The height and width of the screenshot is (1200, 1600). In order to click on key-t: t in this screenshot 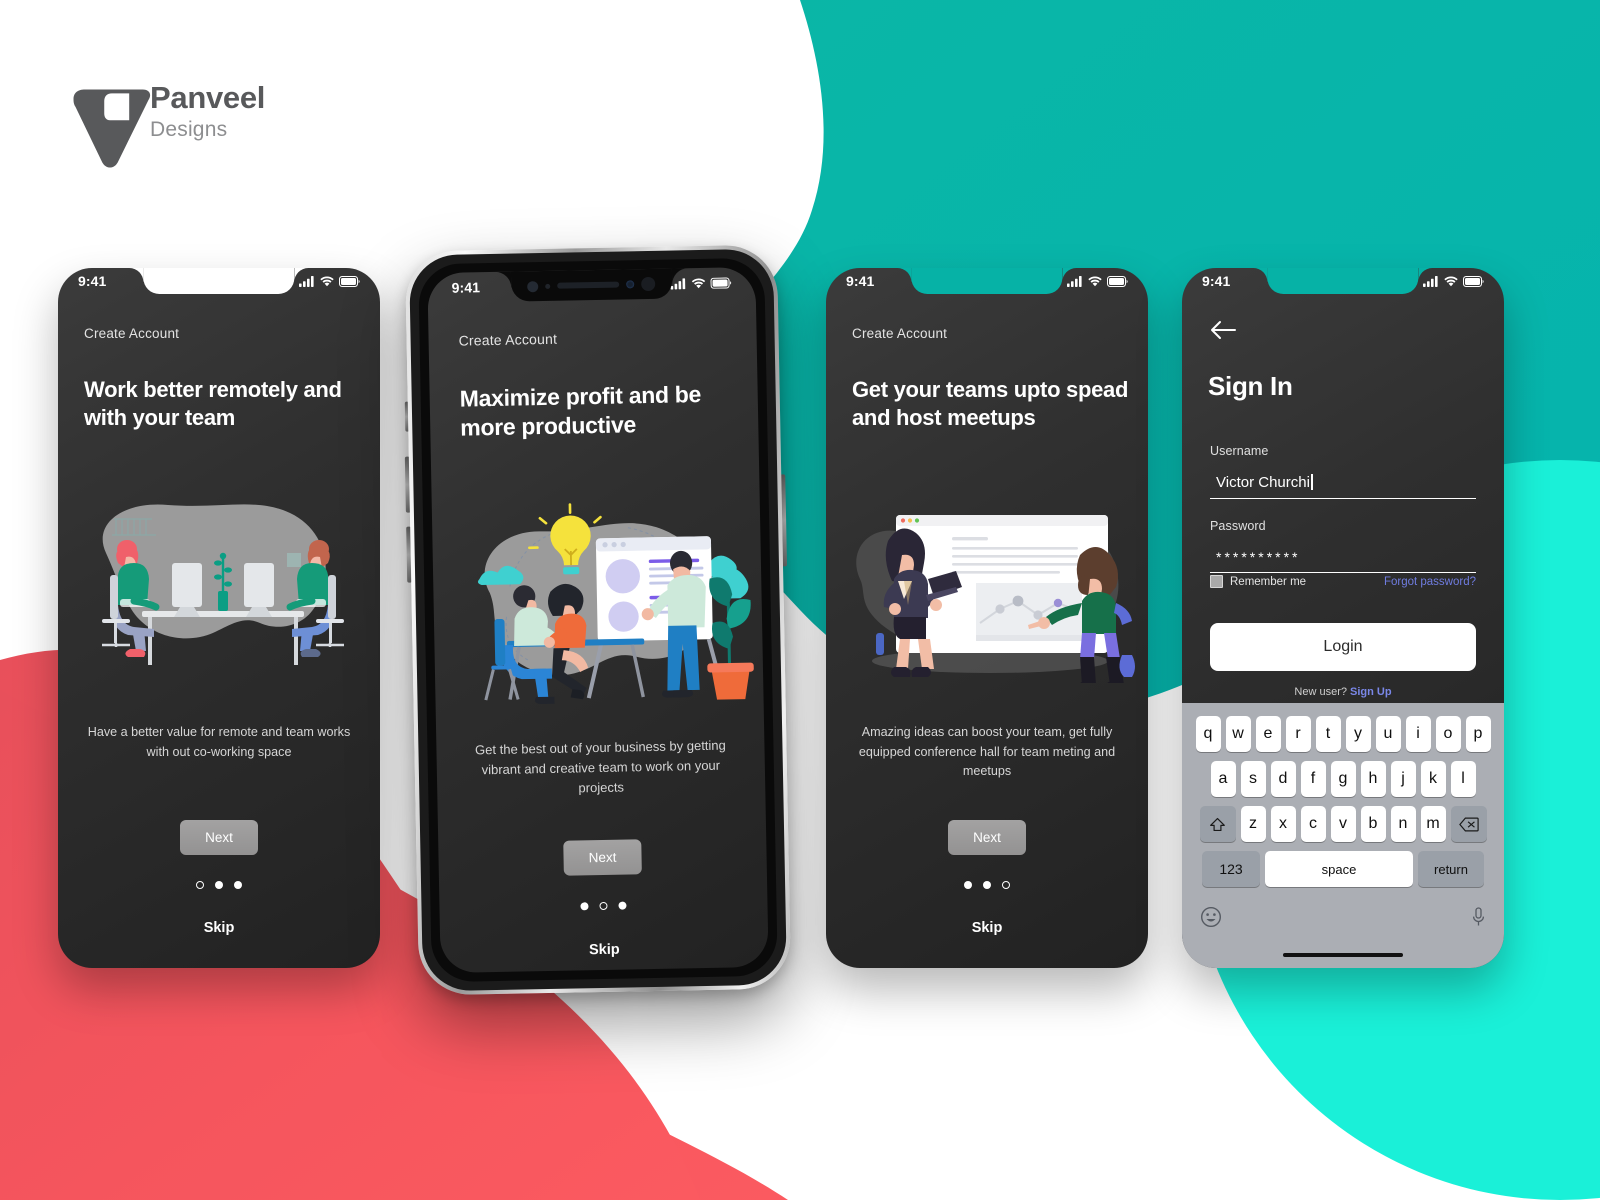, I will do `click(1328, 734)`.